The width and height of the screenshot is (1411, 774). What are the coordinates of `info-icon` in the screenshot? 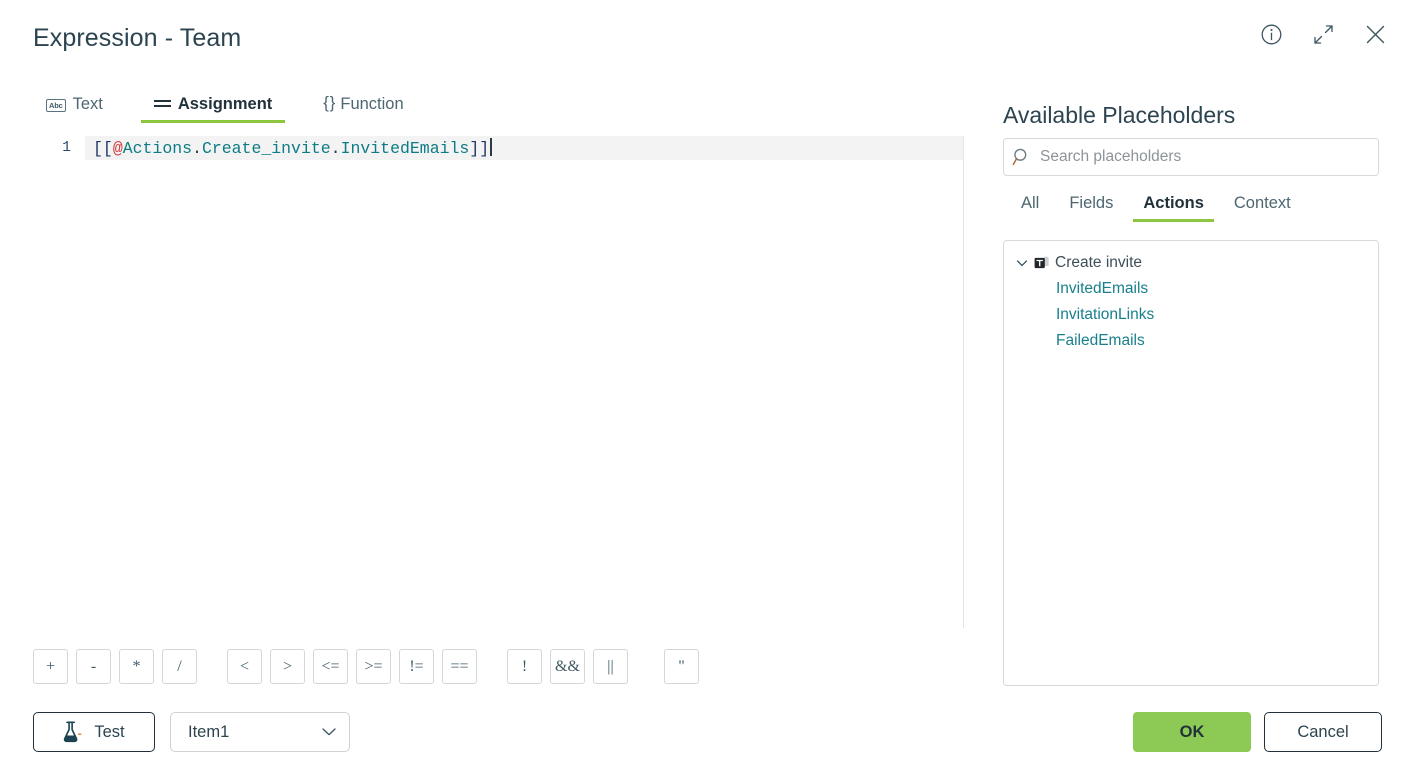 It's located at (1271, 34).